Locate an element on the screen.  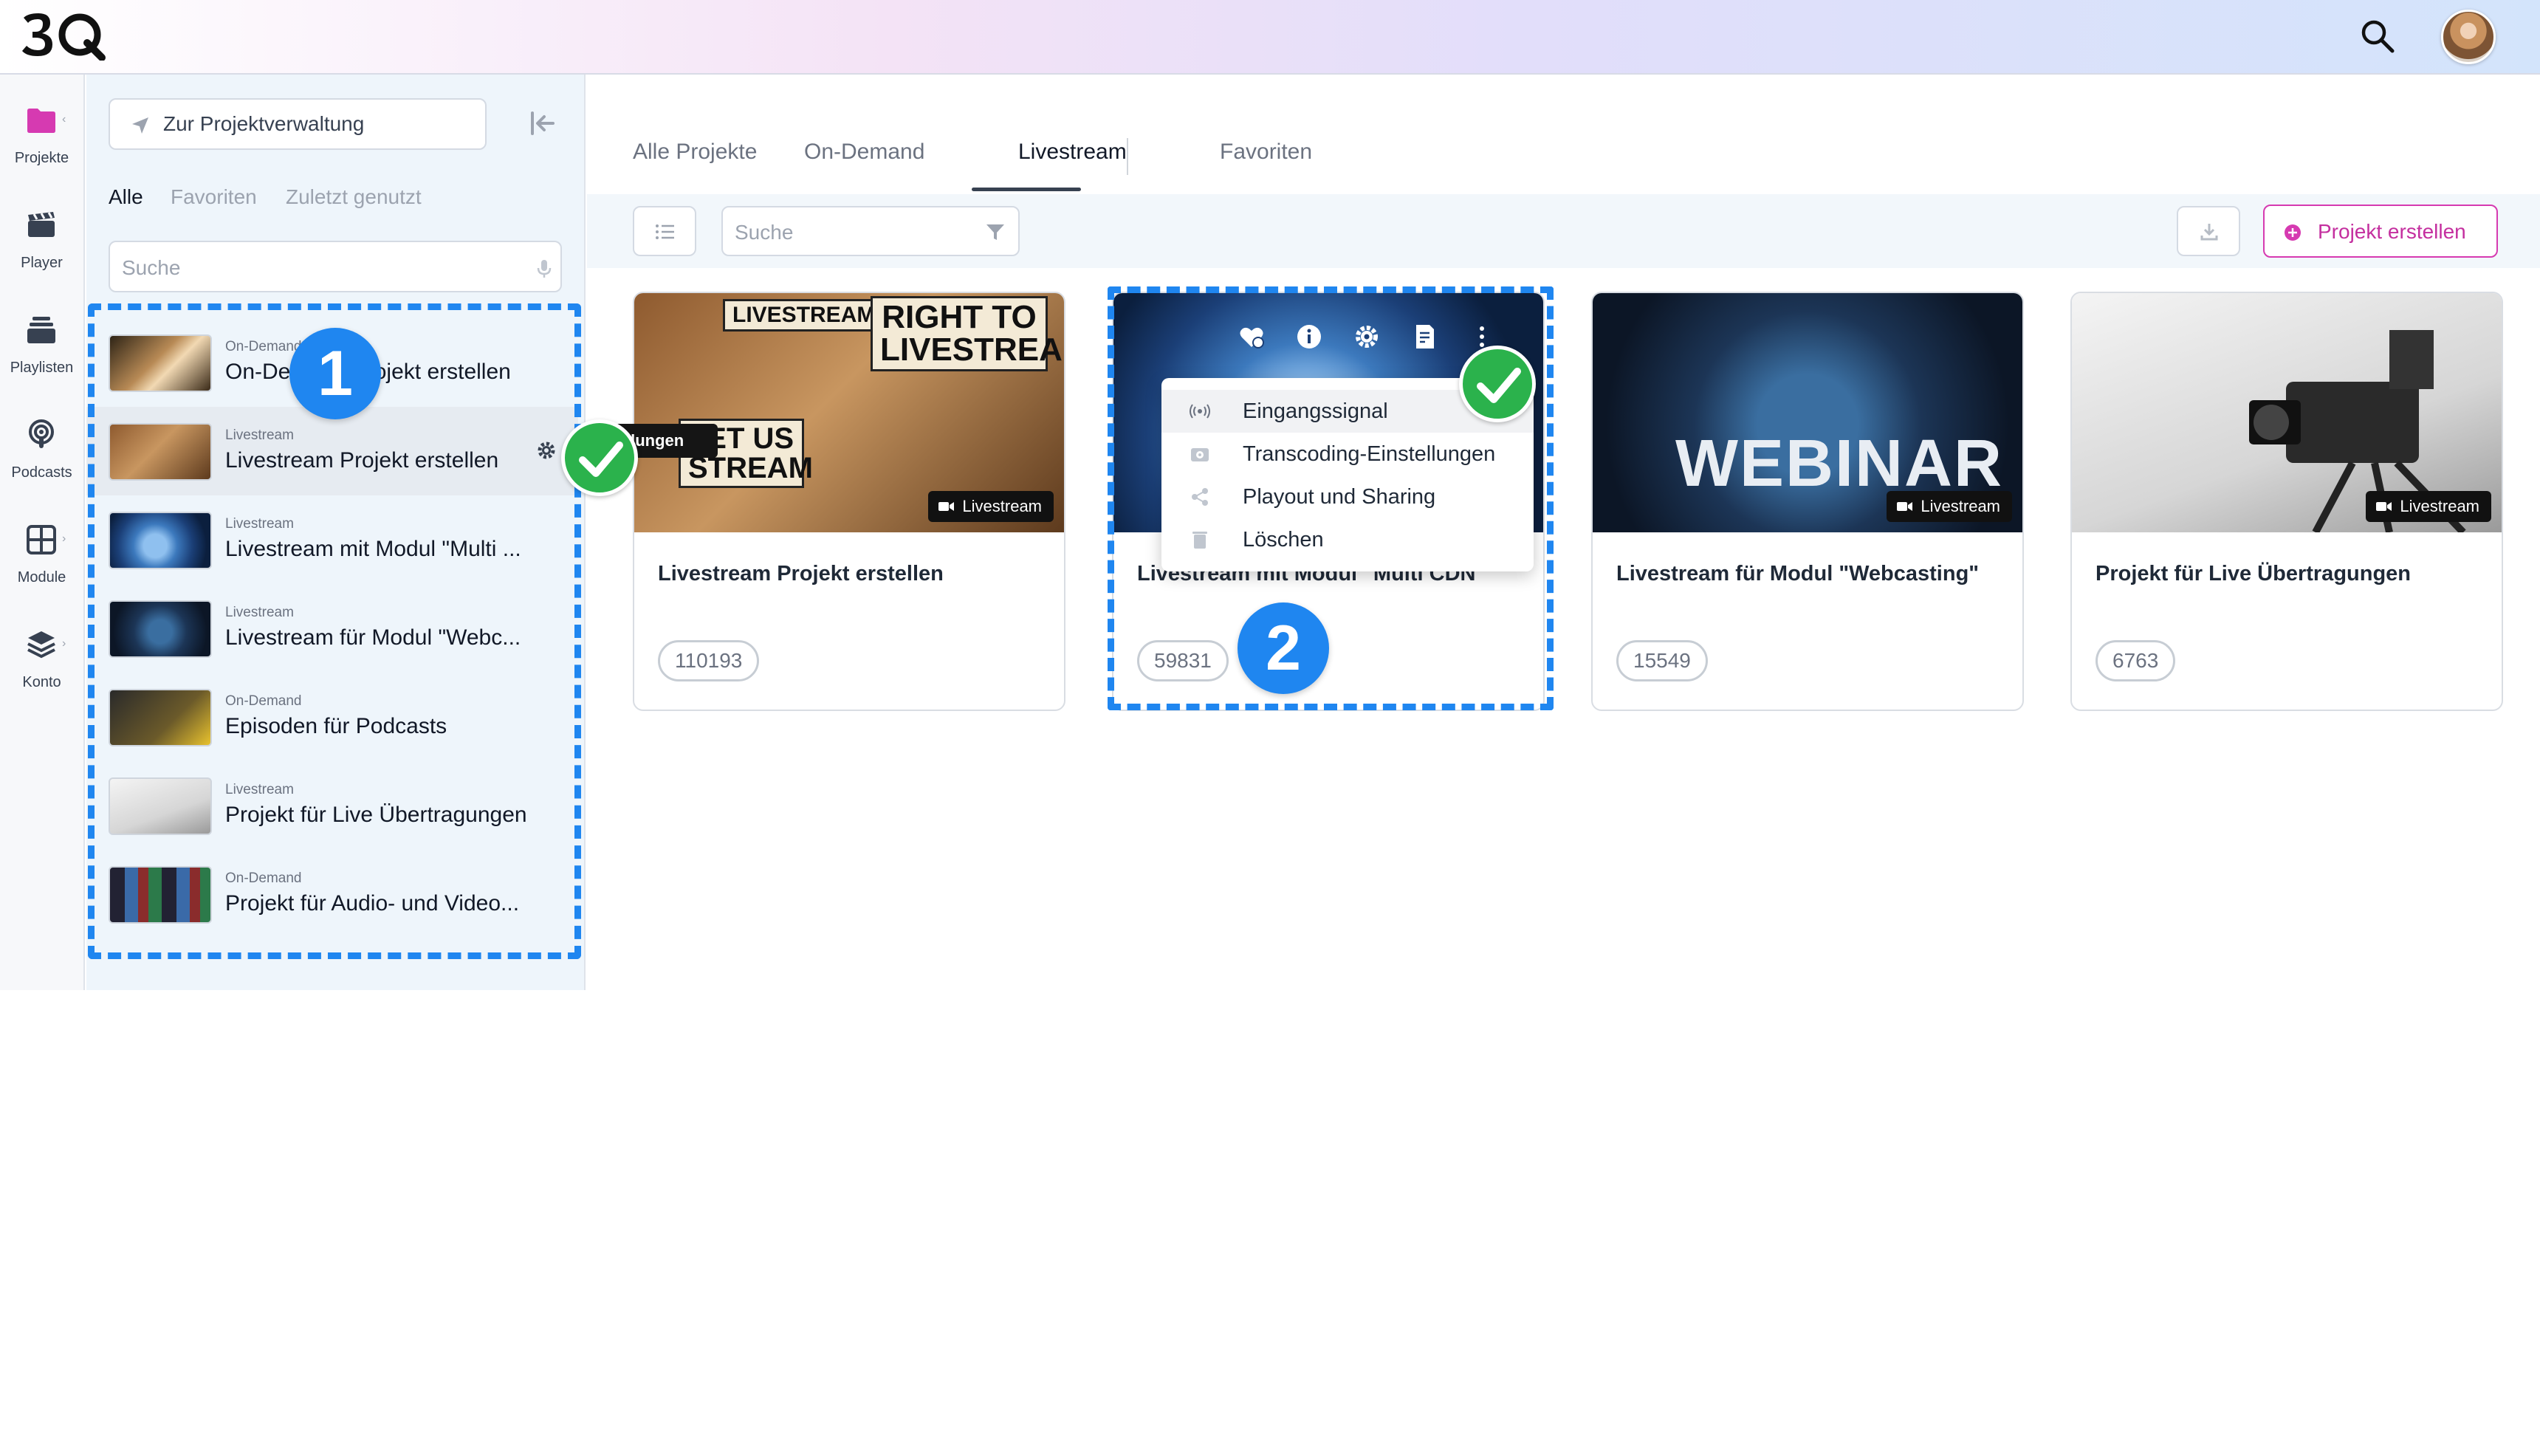
annotation-step-1: 1 is located at coordinates (335, 373).